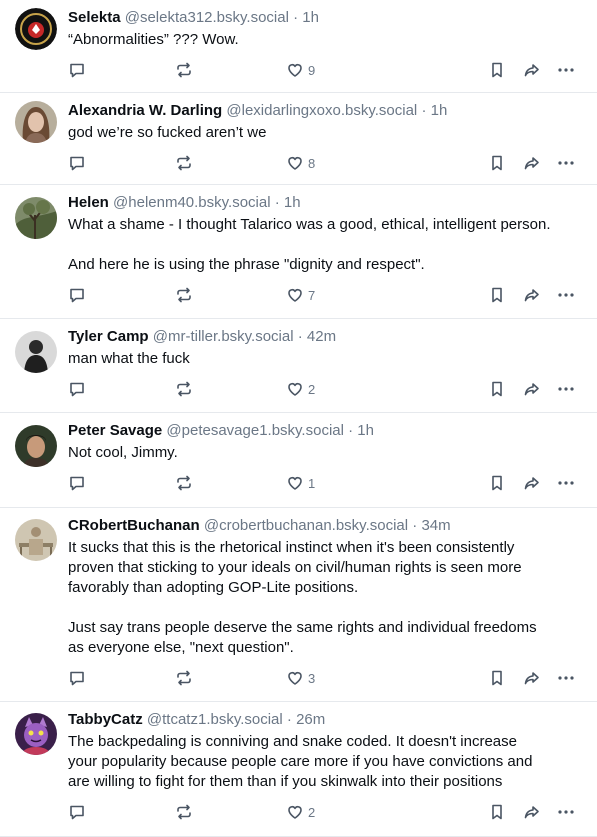 The height and width of the screenshot is (837, 597). What do you see at coordinates (145, 110) in the screenshot?
I see `author-name: Alexandria W. Darling` at bounding box center [145, 110].